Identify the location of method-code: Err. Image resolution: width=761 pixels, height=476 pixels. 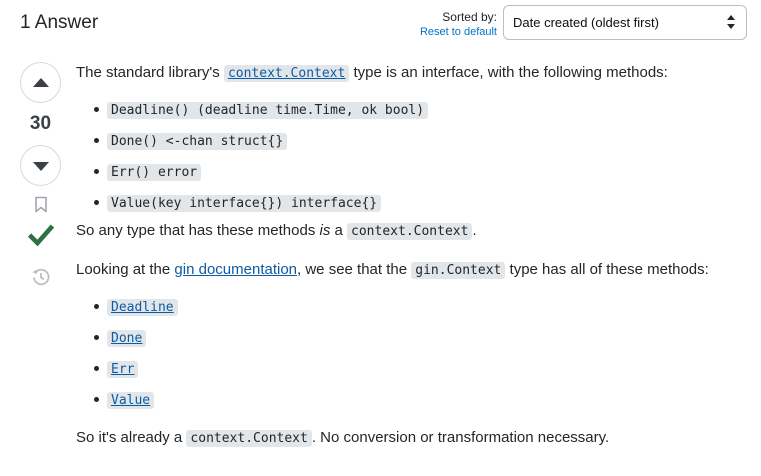
(123, 369).